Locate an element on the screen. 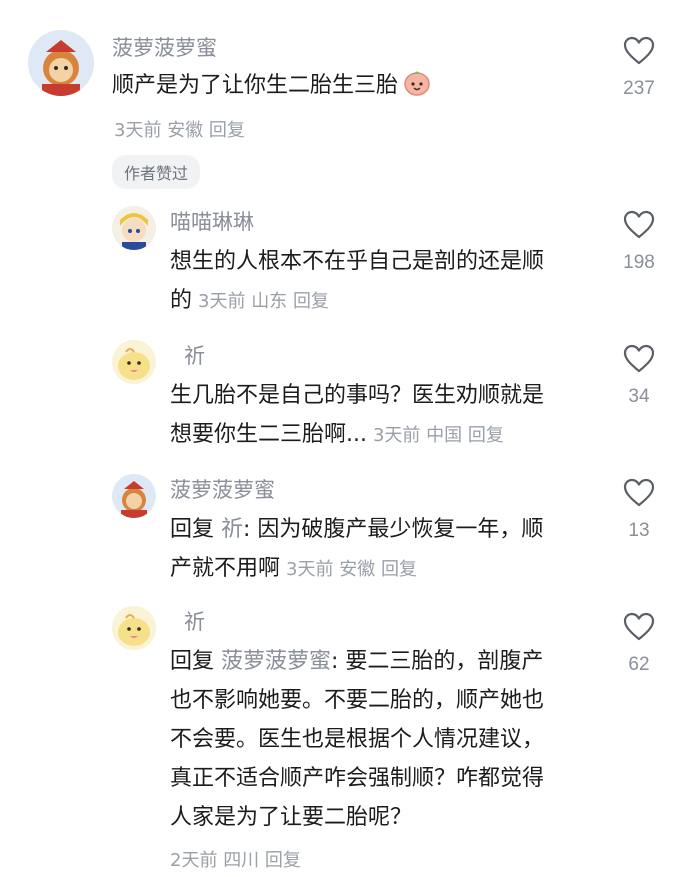 The image size is (690, 877). comment-text: 生几胎不是自己的事吗？医生劝顺就是 想要你生二三胎啊... 3天前 中国 回复 is located at coordinates (357, 415).